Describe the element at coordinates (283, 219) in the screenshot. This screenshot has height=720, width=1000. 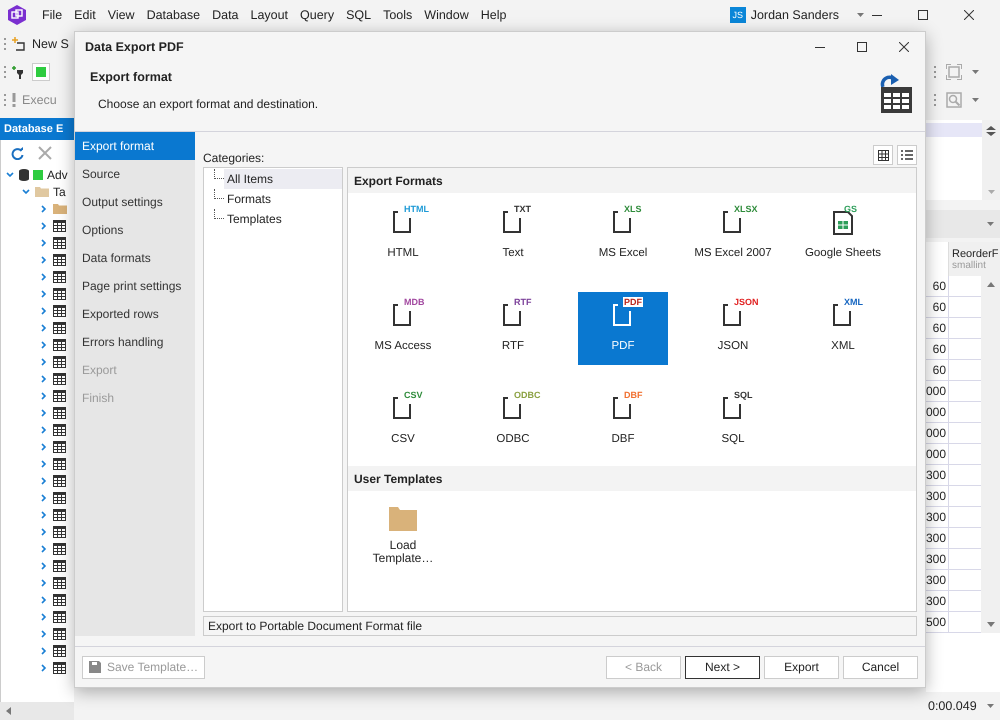
I see `category-item: Templates` at that location.